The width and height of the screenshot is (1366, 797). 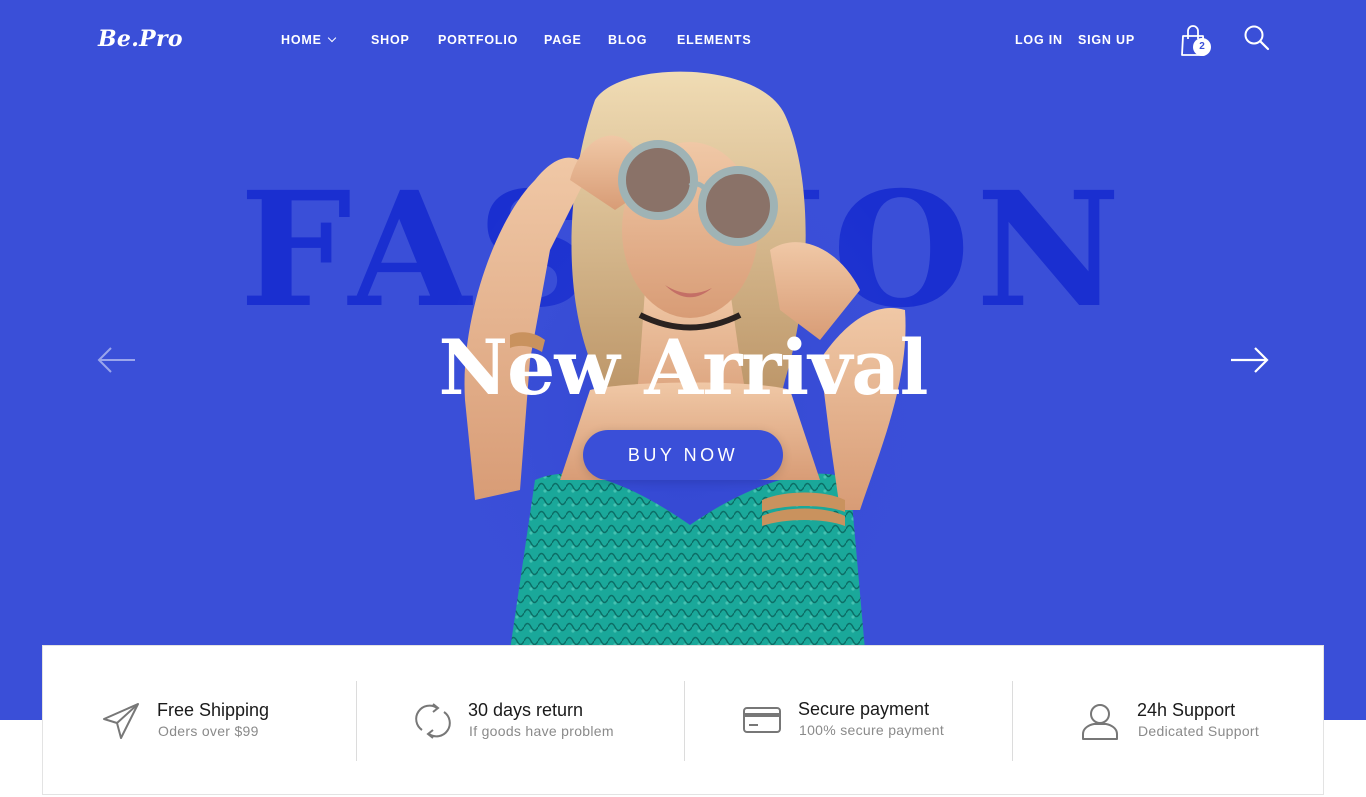 I want to click on feature-free-shipping: Free Shipping Oders over $99, so click(x=199, y=721).